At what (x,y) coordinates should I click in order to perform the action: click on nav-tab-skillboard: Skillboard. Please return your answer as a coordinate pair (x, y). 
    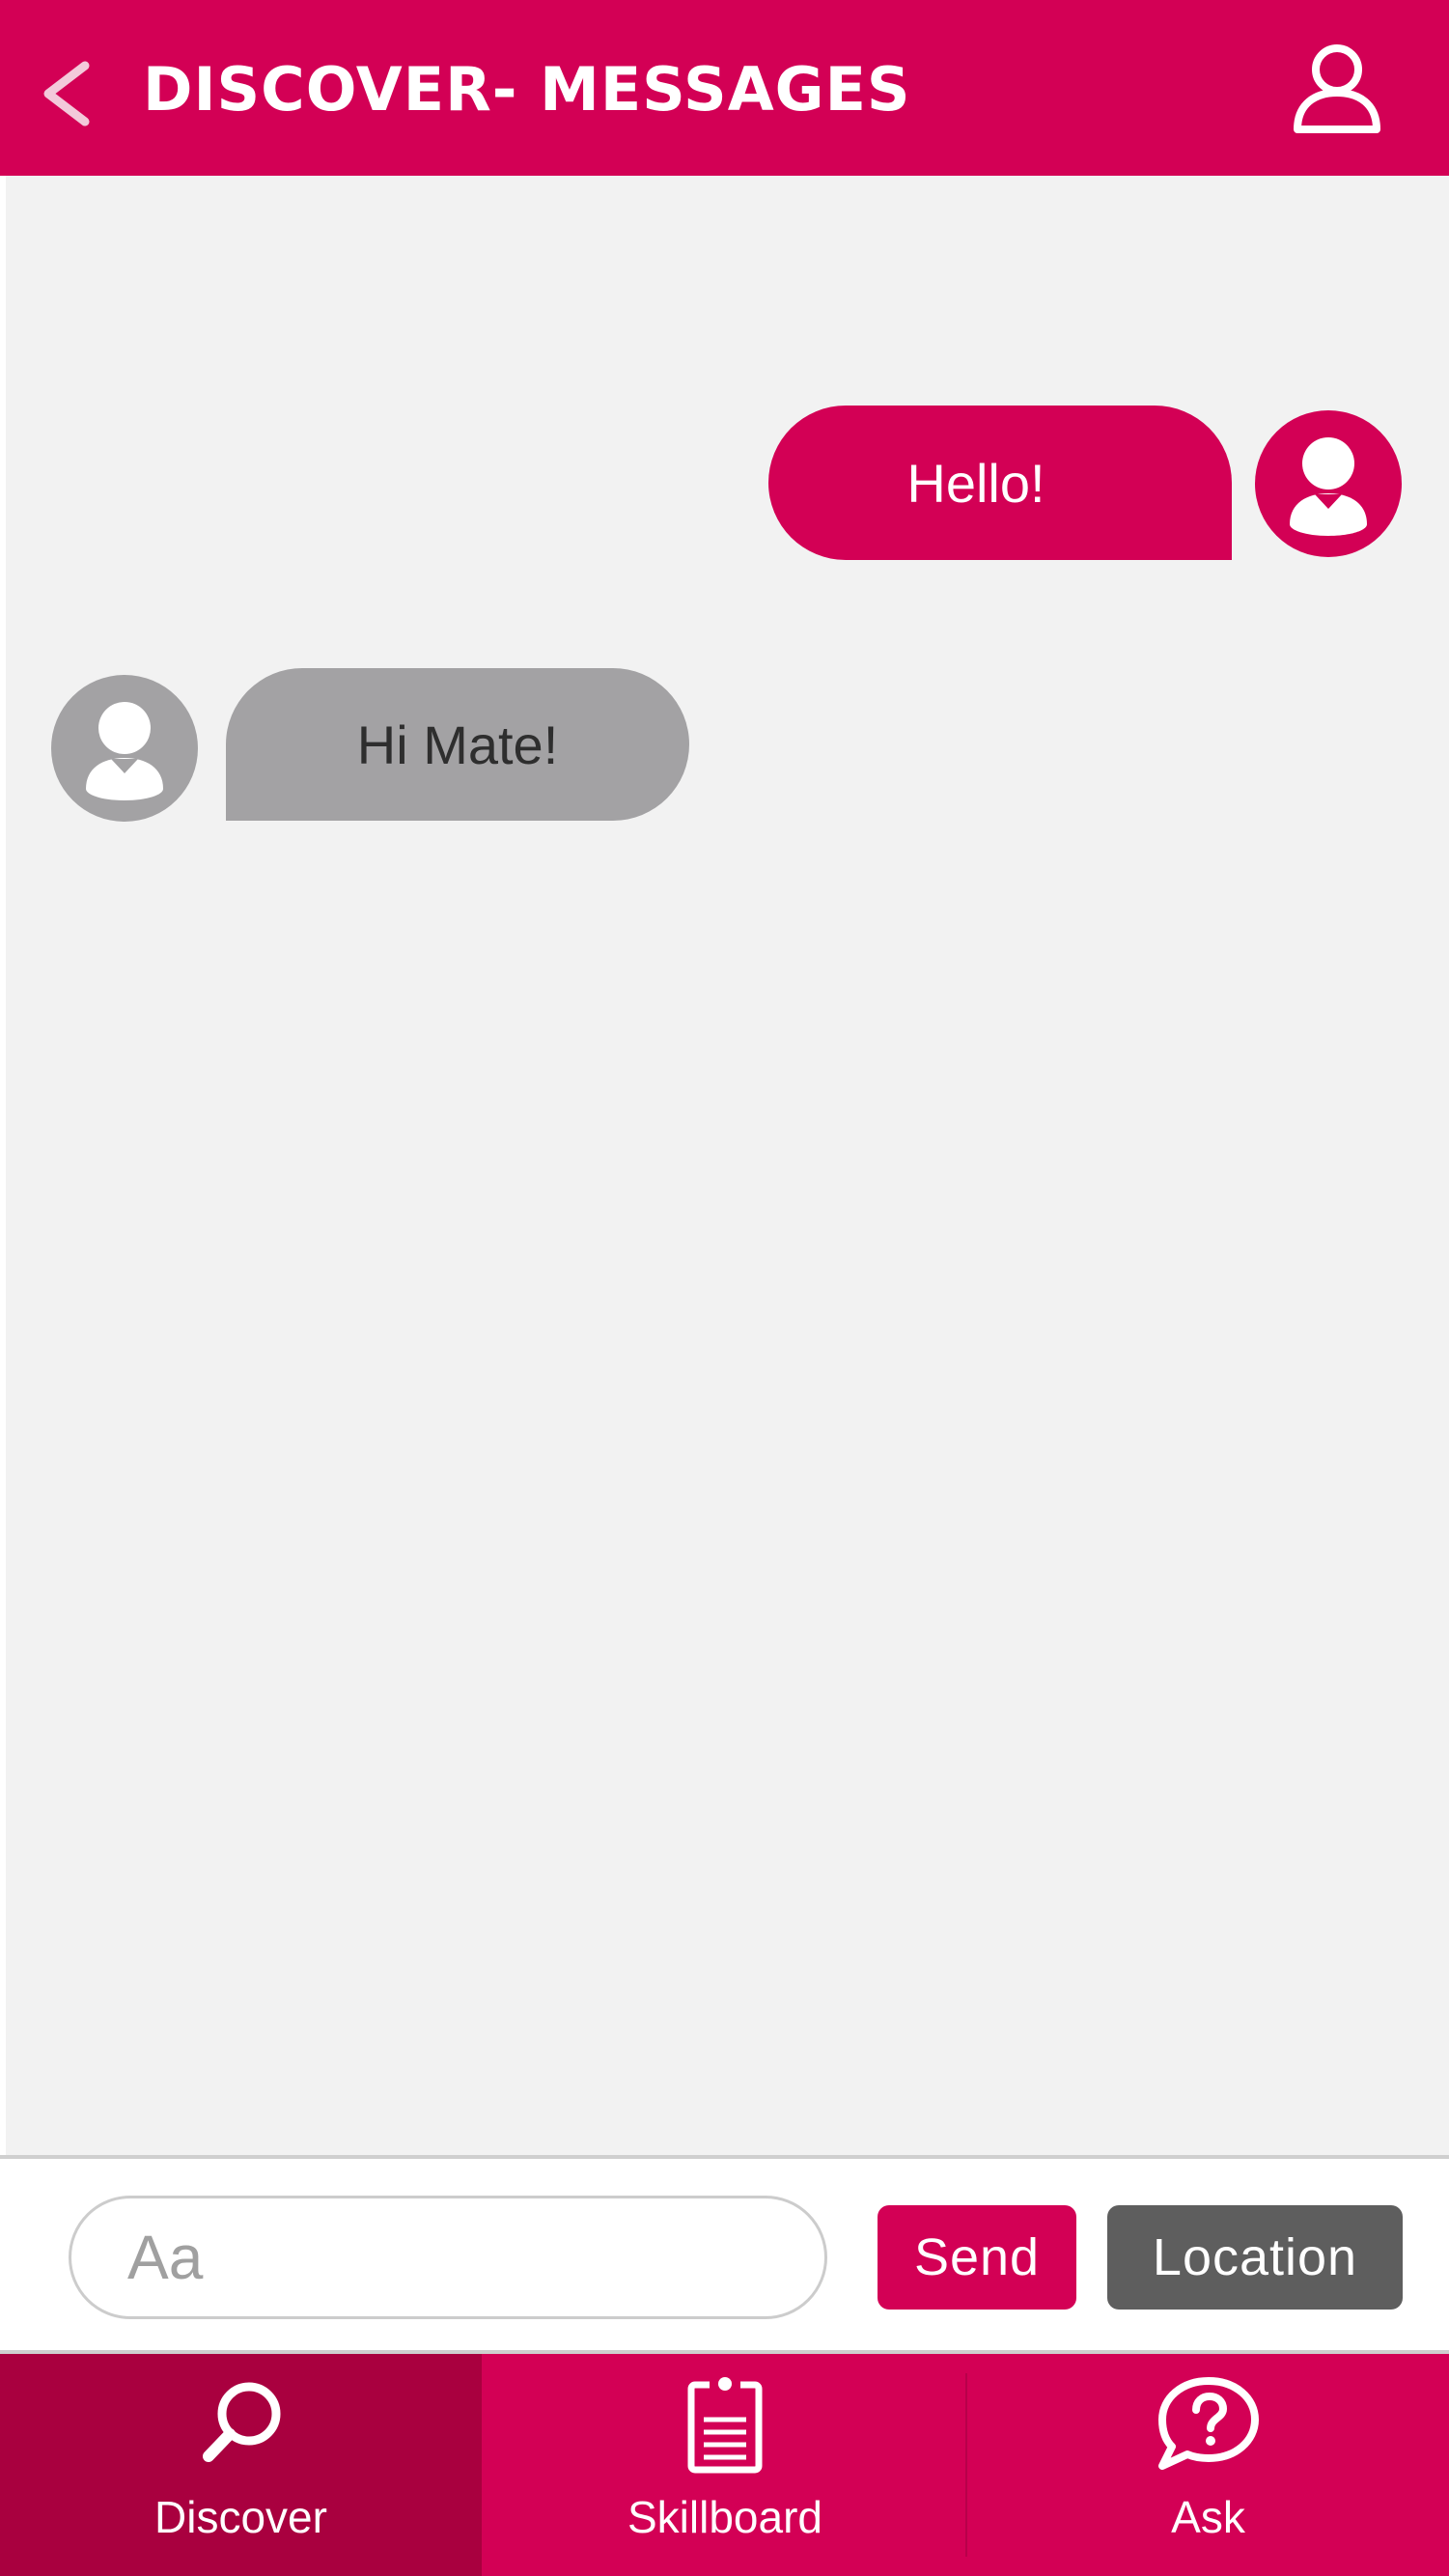
    Looking at the image, I should click on (725, 2465).